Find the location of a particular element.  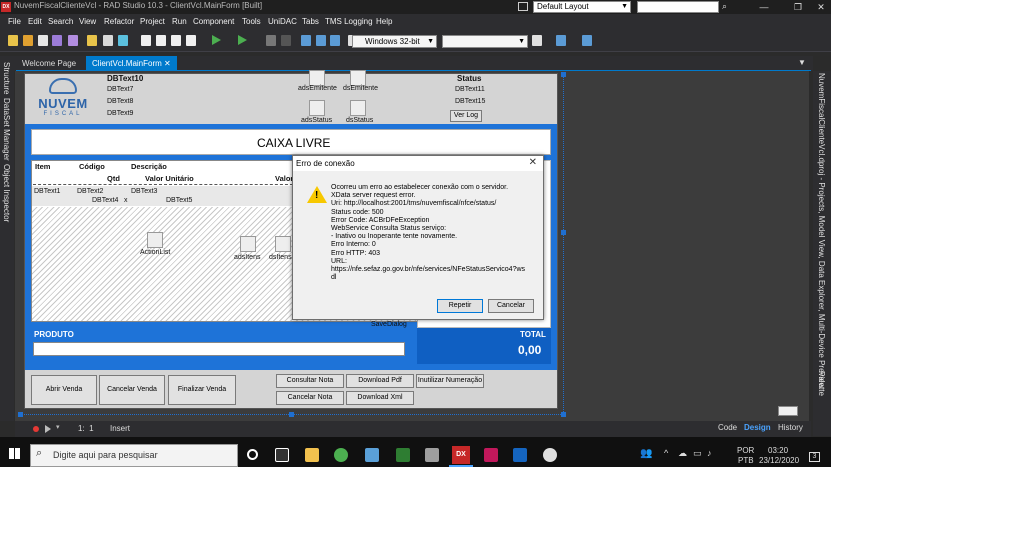

horizontal-scrollbar is located at coordinates (788, 411).